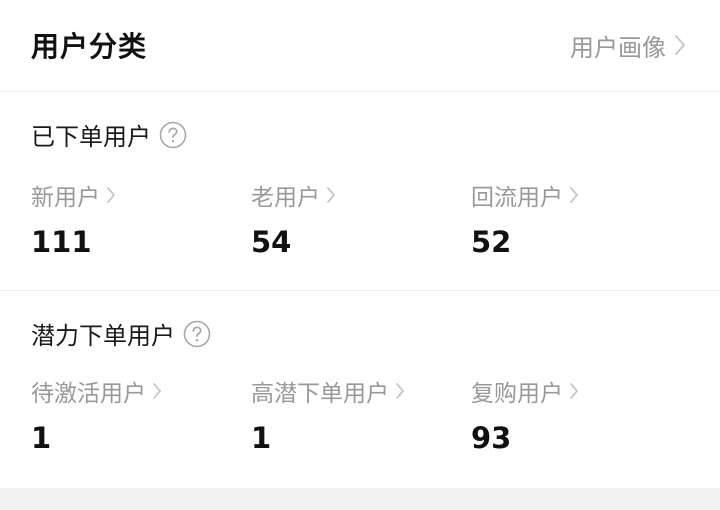 The width and height of the screenshot is (720, 510). I want to click on user-portrait-label: 用户画像, so click(618, 47).